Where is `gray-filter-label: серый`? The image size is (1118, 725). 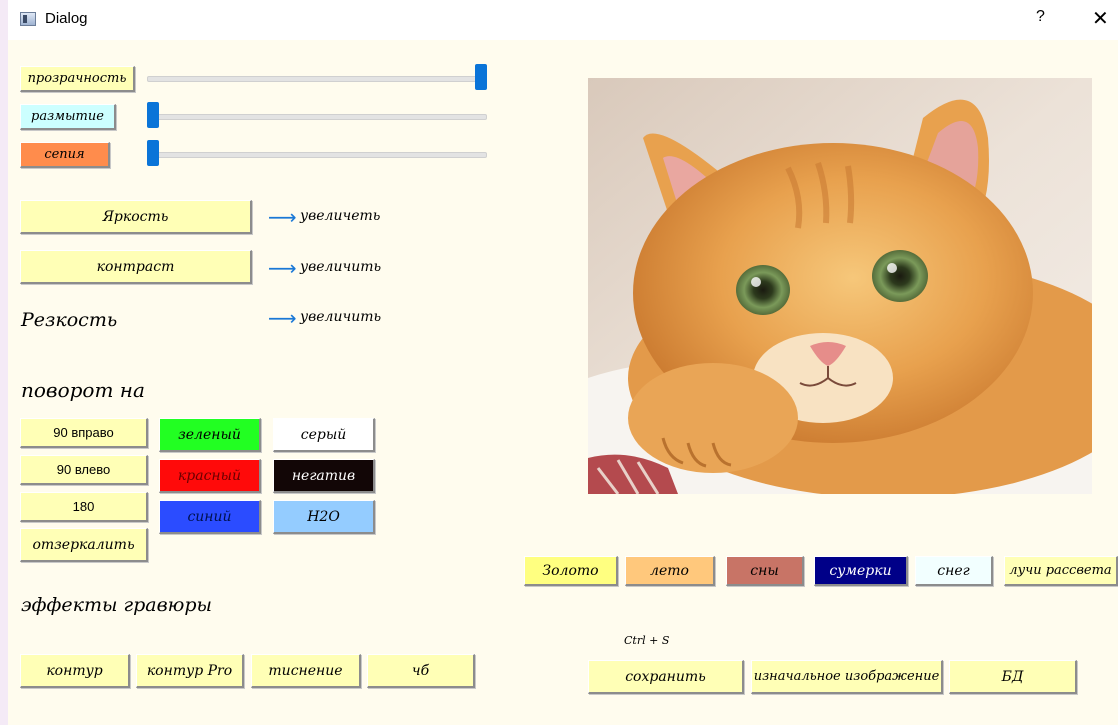
gray-filter-label: серый is located at coordinates (323, 434).